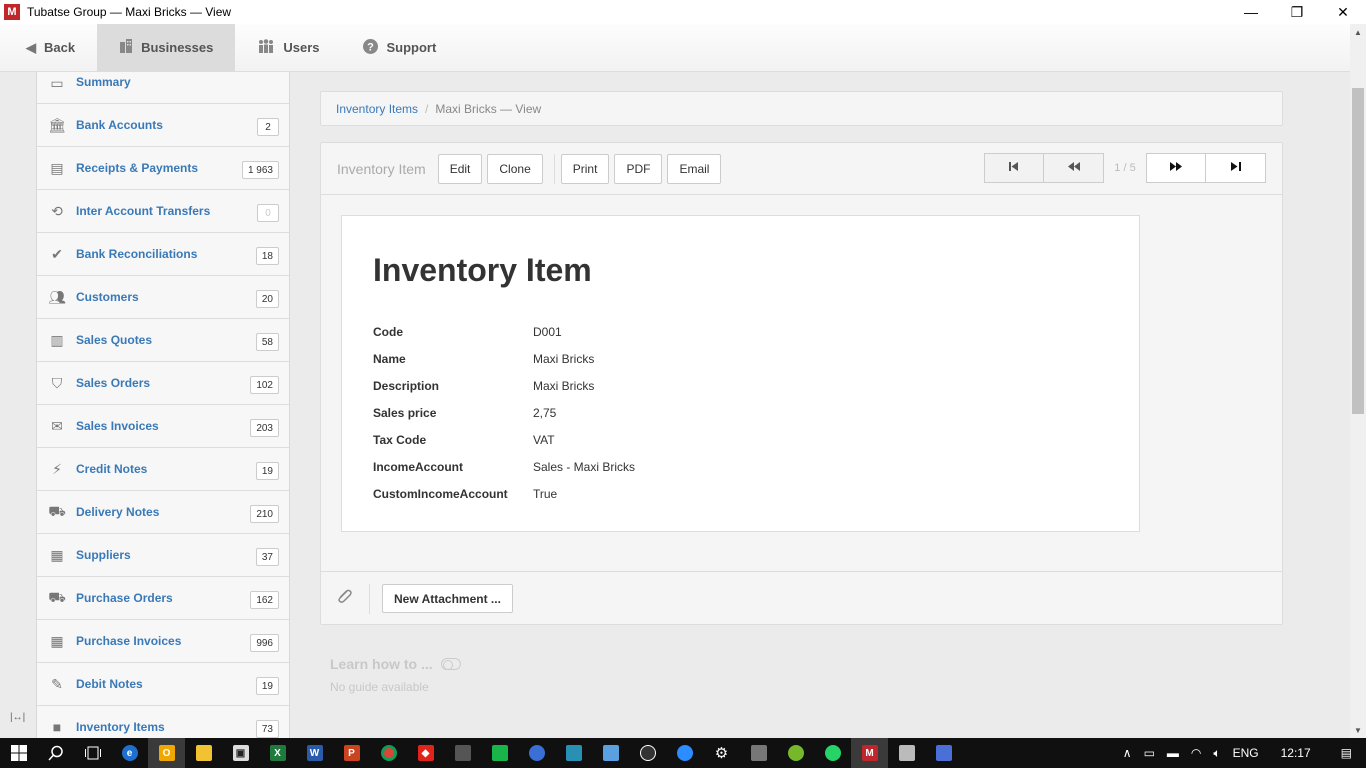  I want to click on building-icon, so click(126, 47).